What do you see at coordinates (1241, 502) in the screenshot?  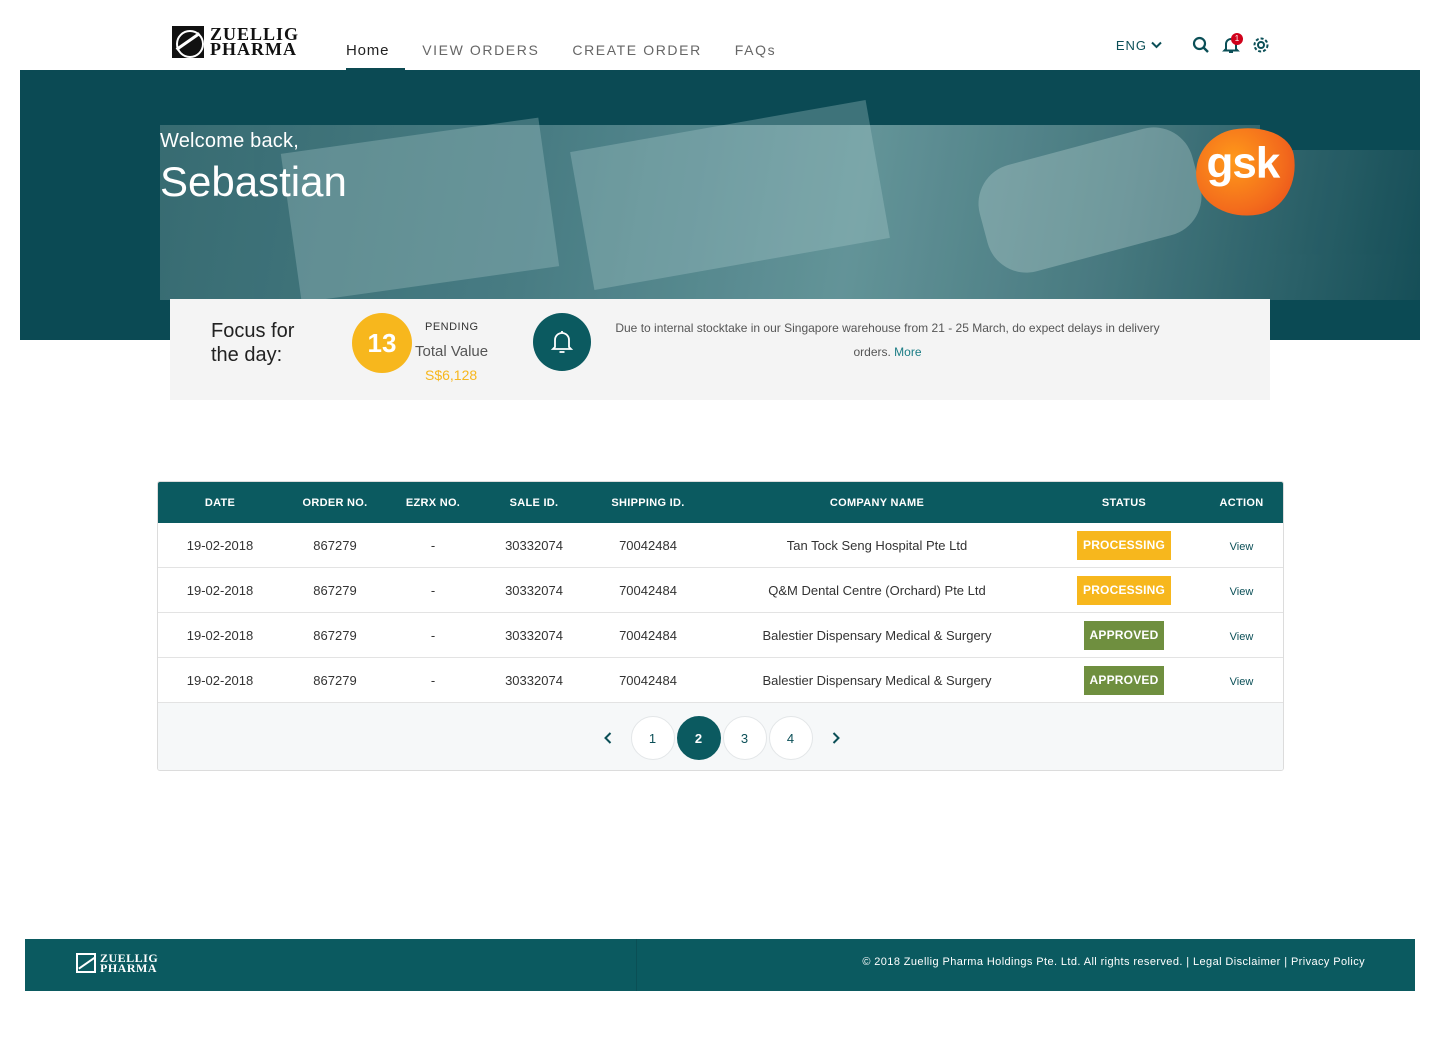 I see `header-action: ACTION` at bounding box center [1241, 502].